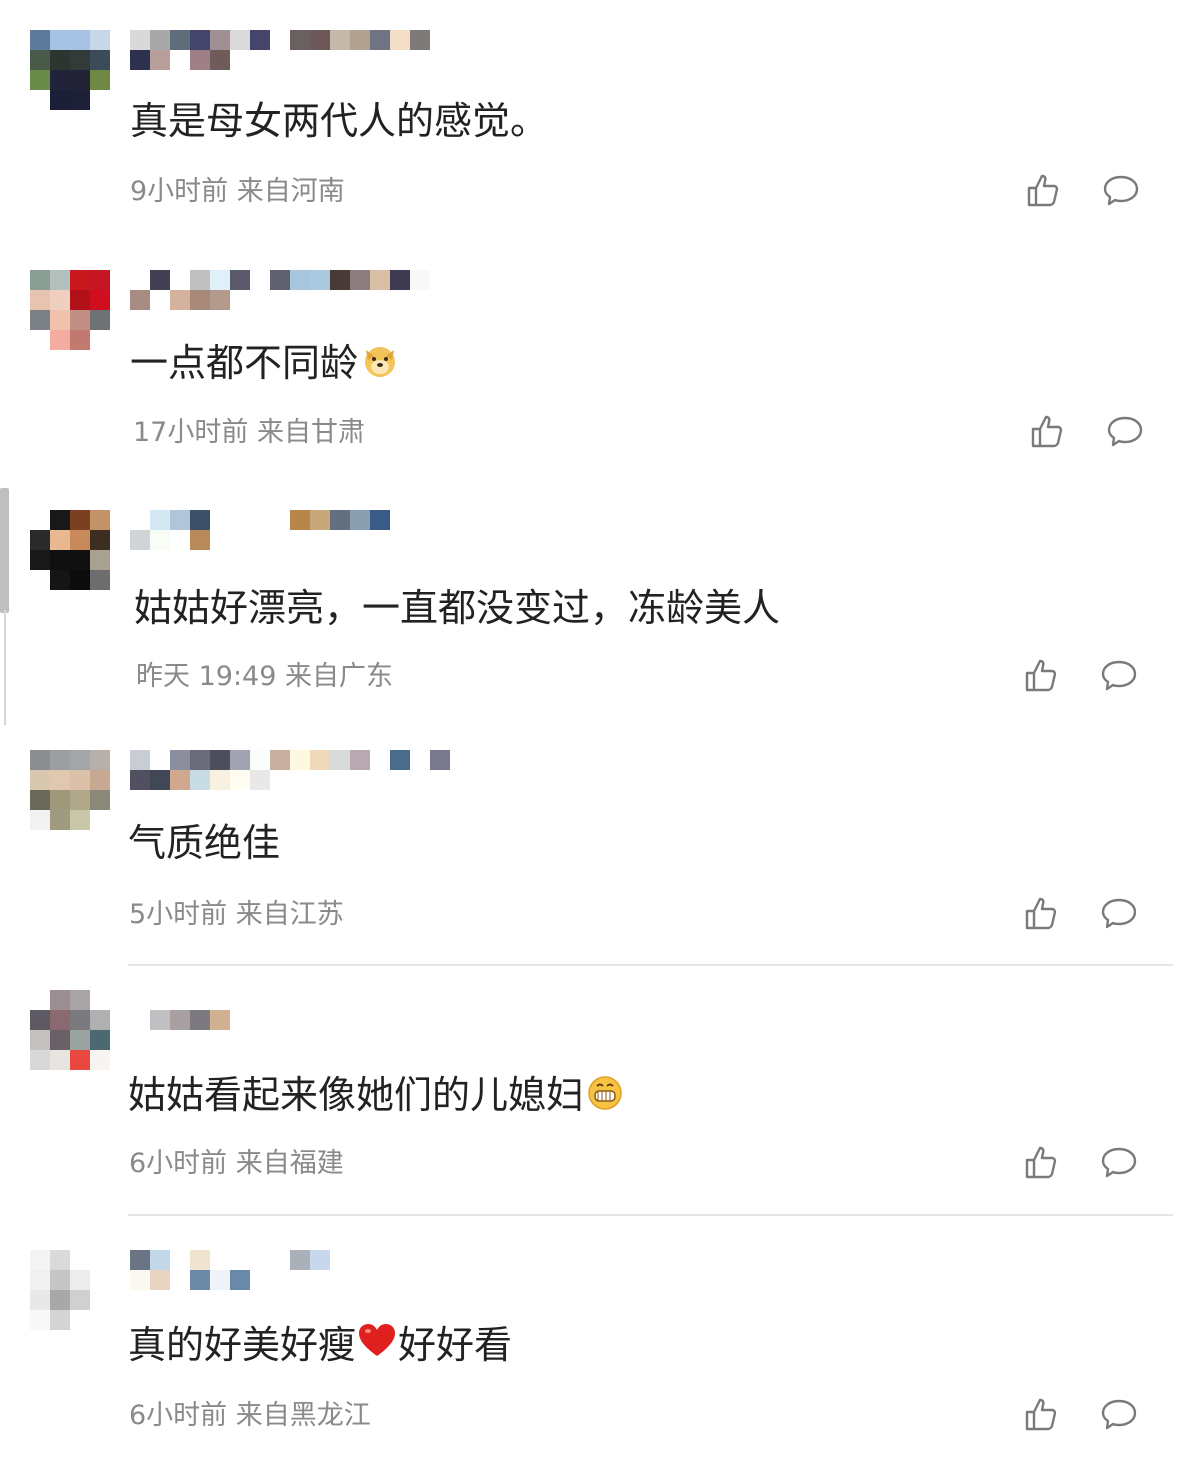 The height and width of the screenshot is (1465, 1200). What do you see at coordinates (236, 914) in the screenshot?
I see `comment-meta: 5小时前 来自江苏` at bounding box center [236, 914].